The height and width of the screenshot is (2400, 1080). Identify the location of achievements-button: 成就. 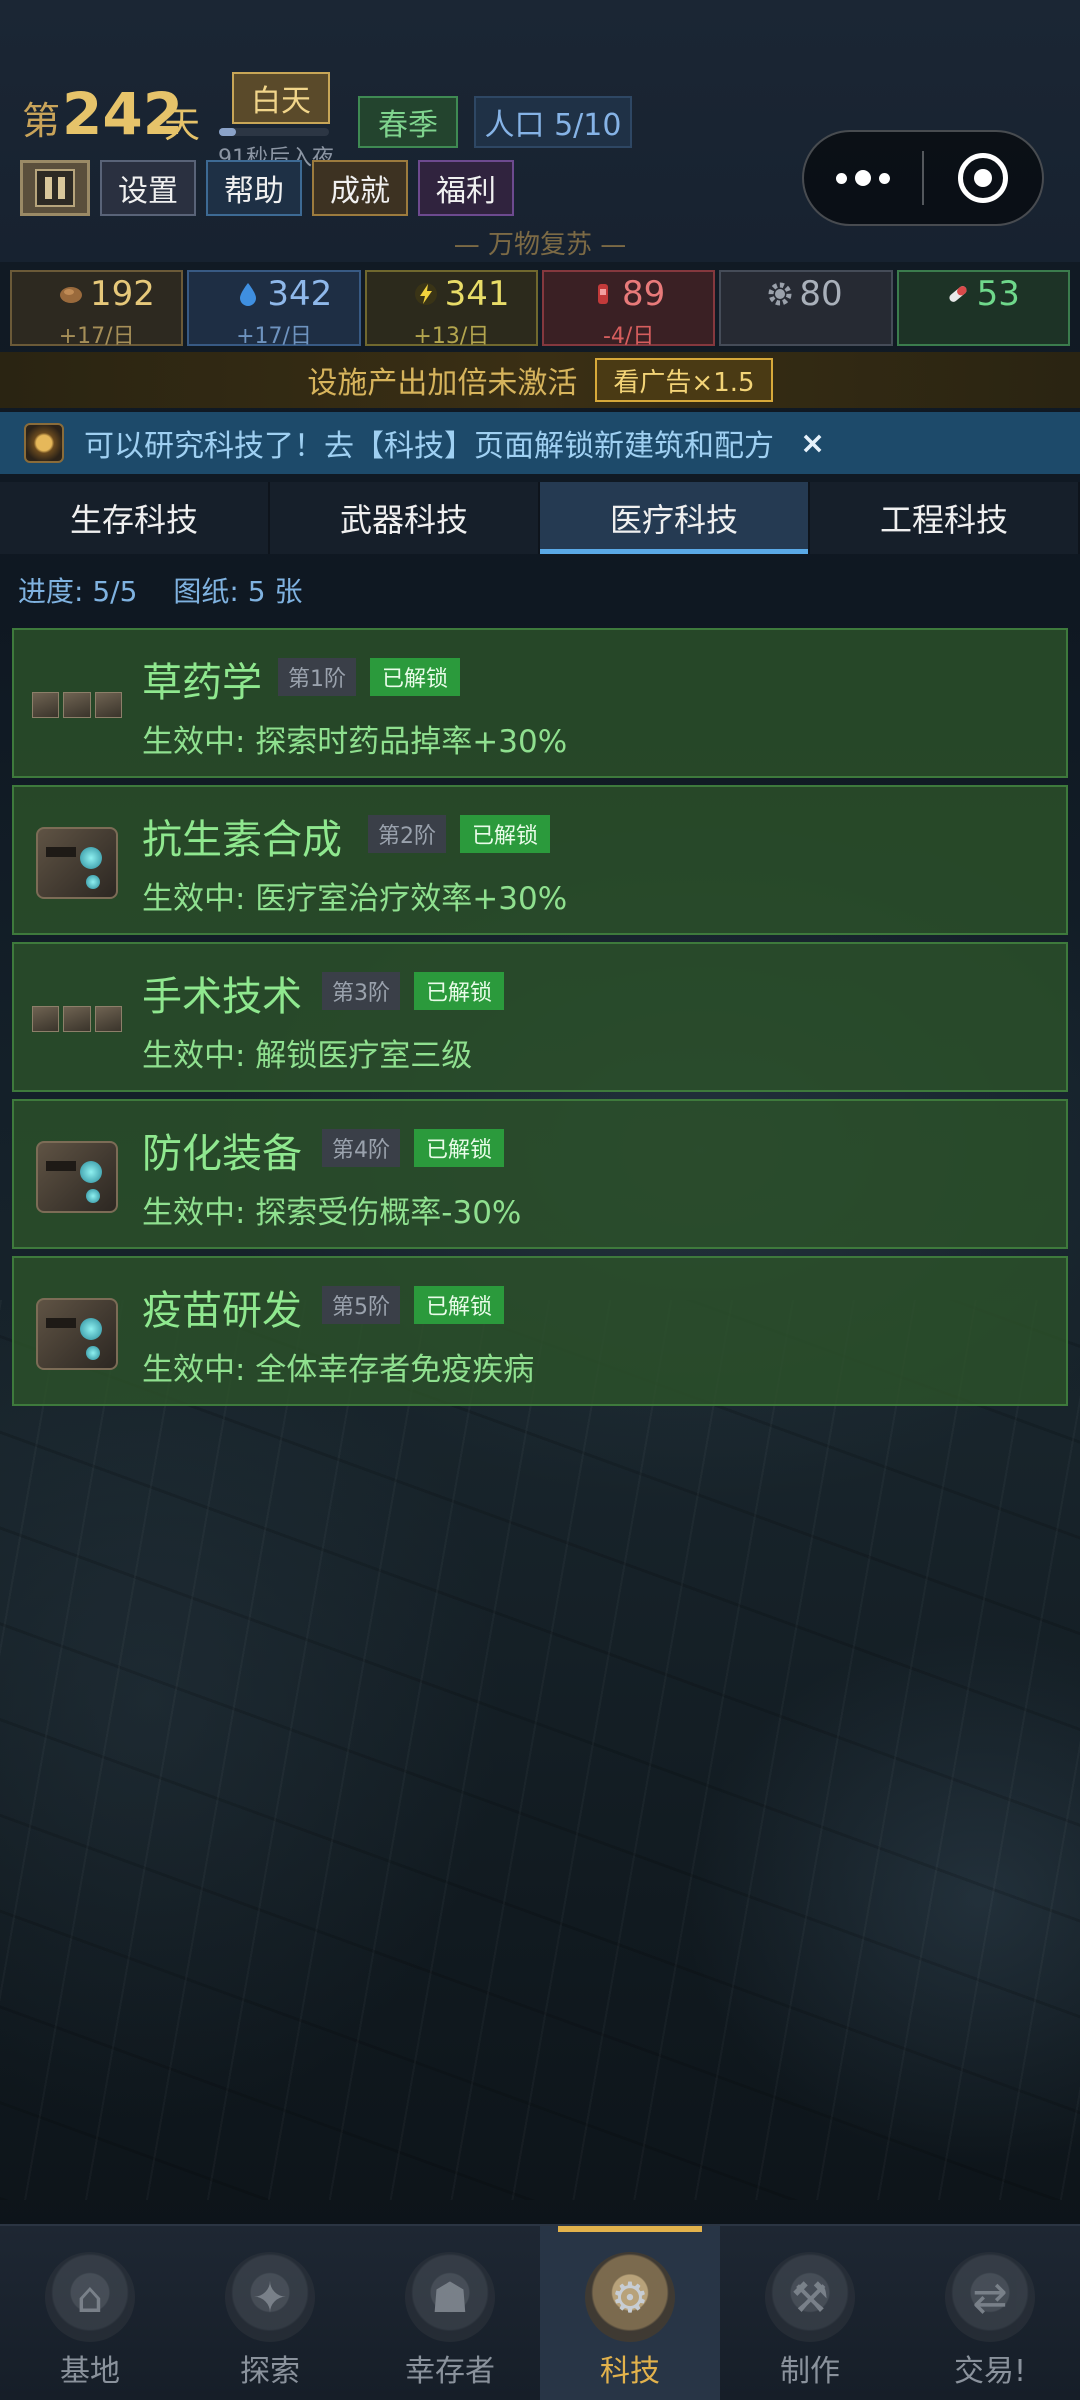
(360, 188).